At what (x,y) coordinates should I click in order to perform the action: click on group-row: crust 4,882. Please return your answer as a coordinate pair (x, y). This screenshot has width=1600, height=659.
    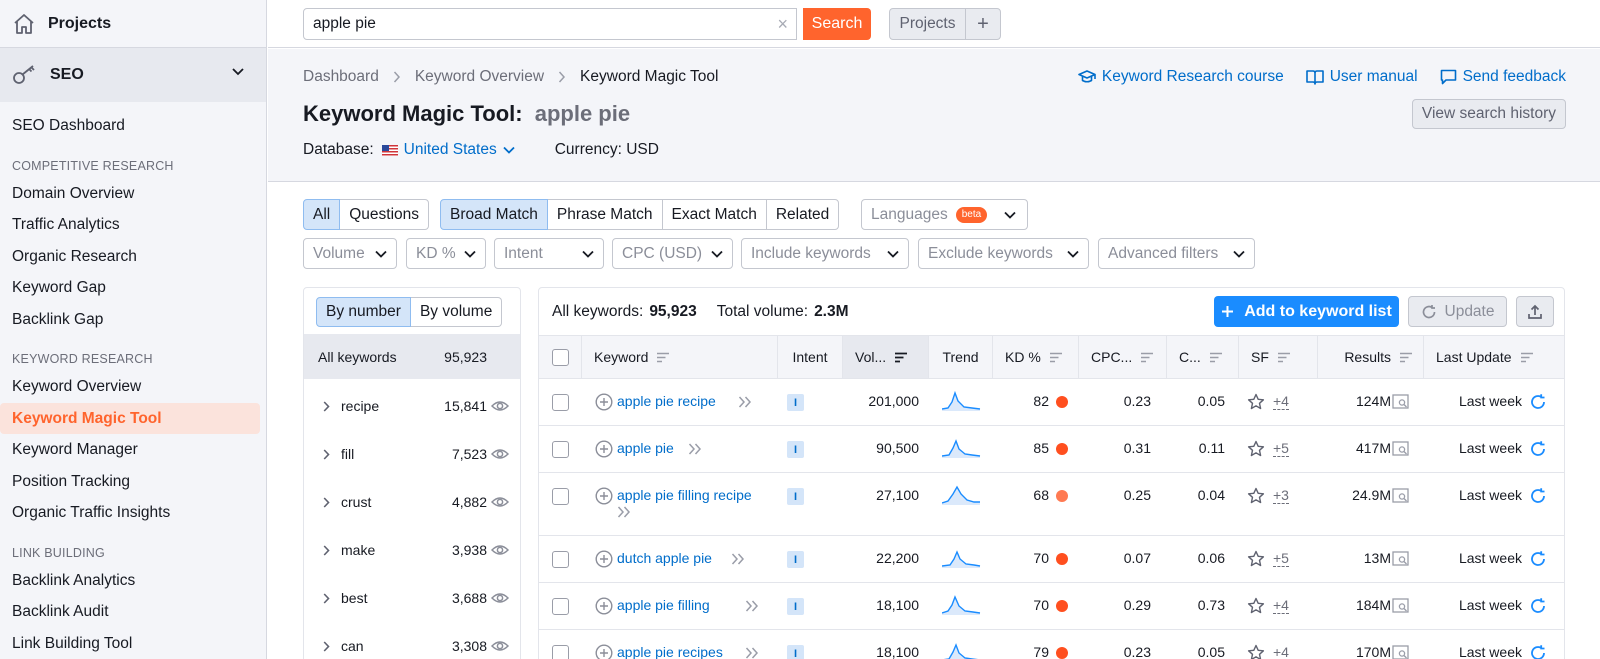
    Looking at the image, I should click on (412, 502).